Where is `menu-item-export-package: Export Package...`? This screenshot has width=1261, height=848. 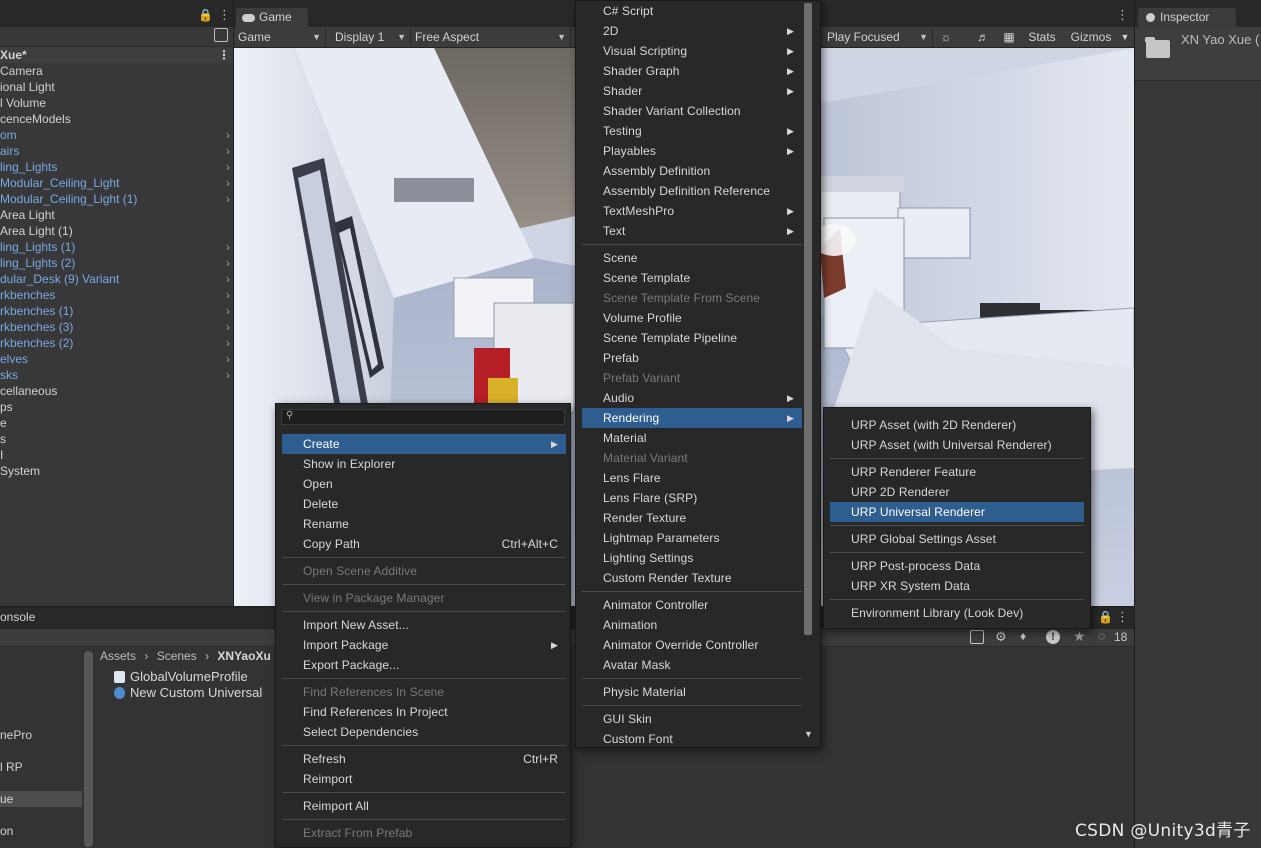
menu-item-export-package: Export Package... is located at coordinates (424, 665).